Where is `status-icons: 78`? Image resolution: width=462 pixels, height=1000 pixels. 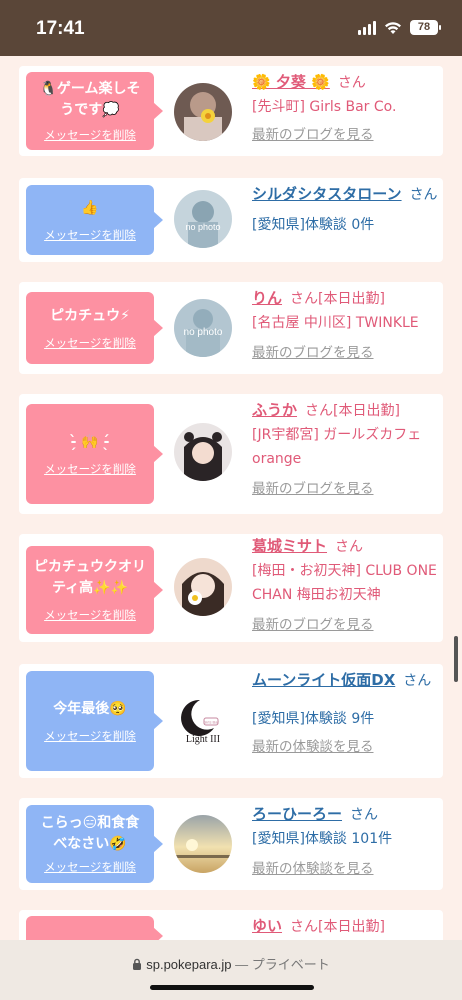 status-icons: 78 is located at coordinates (399, 27).